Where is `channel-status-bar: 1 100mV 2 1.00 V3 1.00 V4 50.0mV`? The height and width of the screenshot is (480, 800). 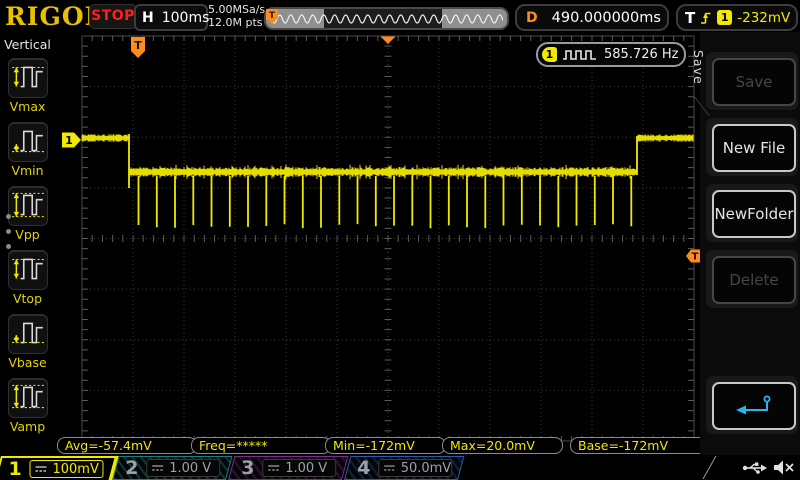
channel-status-bar: 1 100mV 2 1.00 V3 1.00 V4 50.0mV is located at coordinates (400, 467).